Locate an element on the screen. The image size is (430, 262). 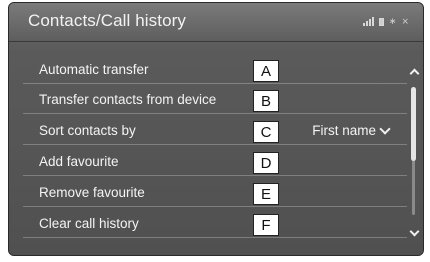
callout-label: E is located at coordinates (266, 194).